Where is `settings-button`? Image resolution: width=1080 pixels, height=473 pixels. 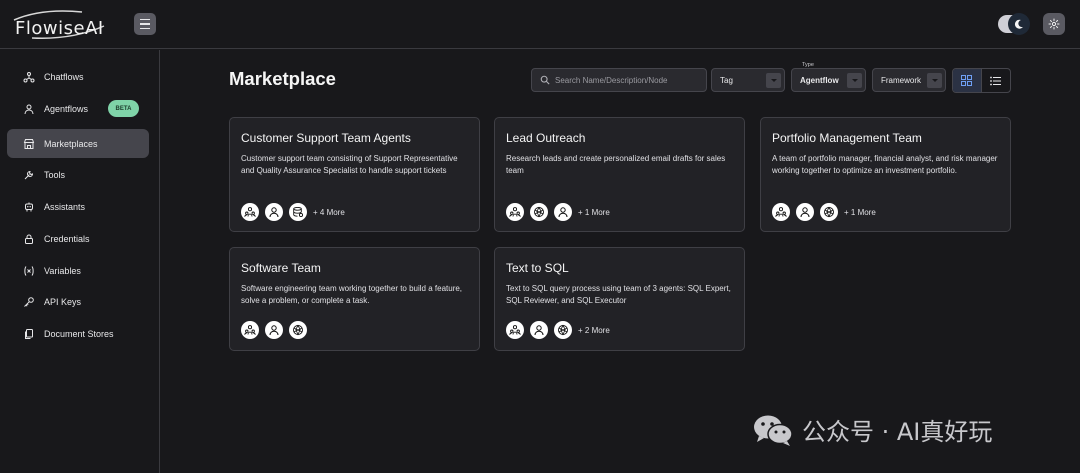
settings-button is located at coordinates (1054, 24).